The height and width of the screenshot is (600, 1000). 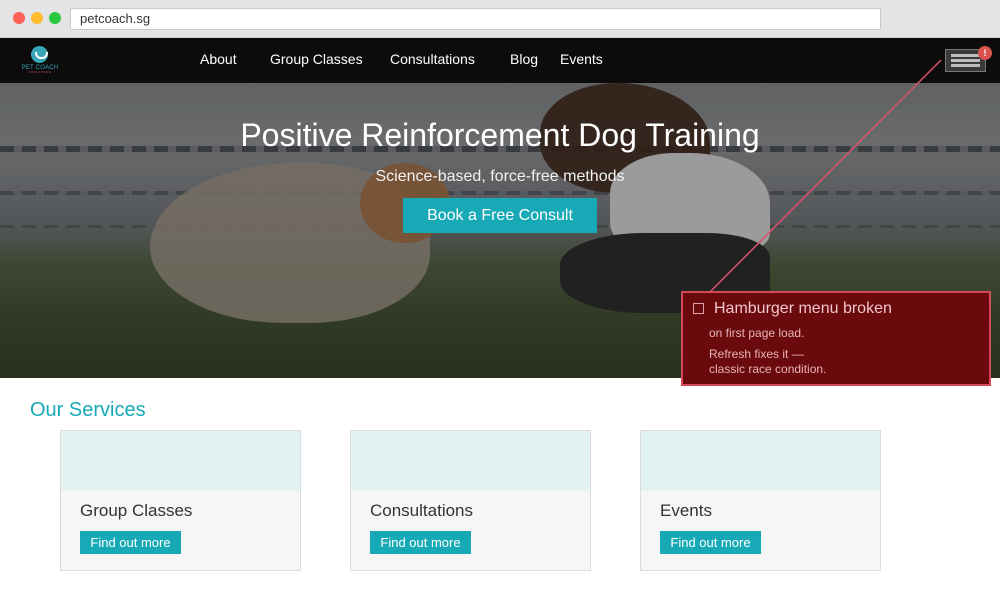 I want to click on hero-title: Positive Reinforcement Dog Training, so click(x=500, y=135).